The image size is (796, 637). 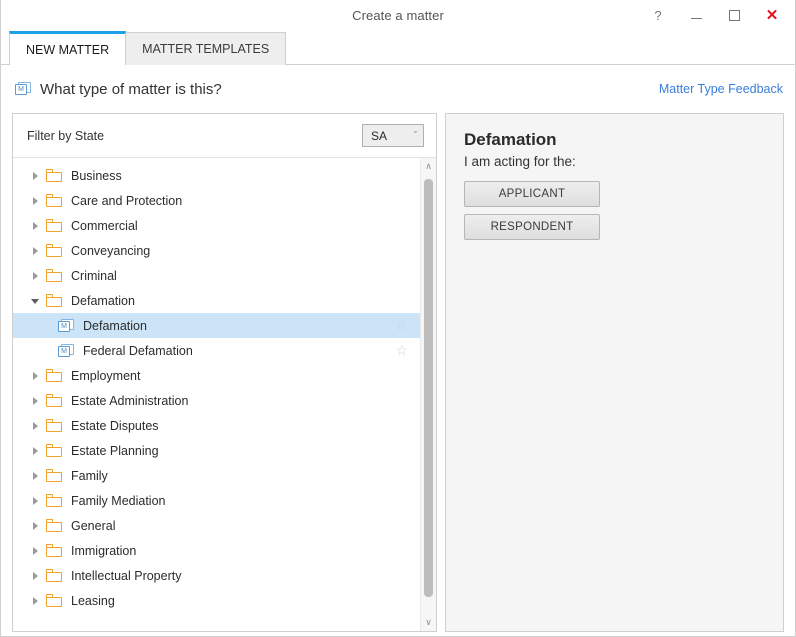 I want to click on tree-node-label: Intellectual Property, so click(x=126, y=575).